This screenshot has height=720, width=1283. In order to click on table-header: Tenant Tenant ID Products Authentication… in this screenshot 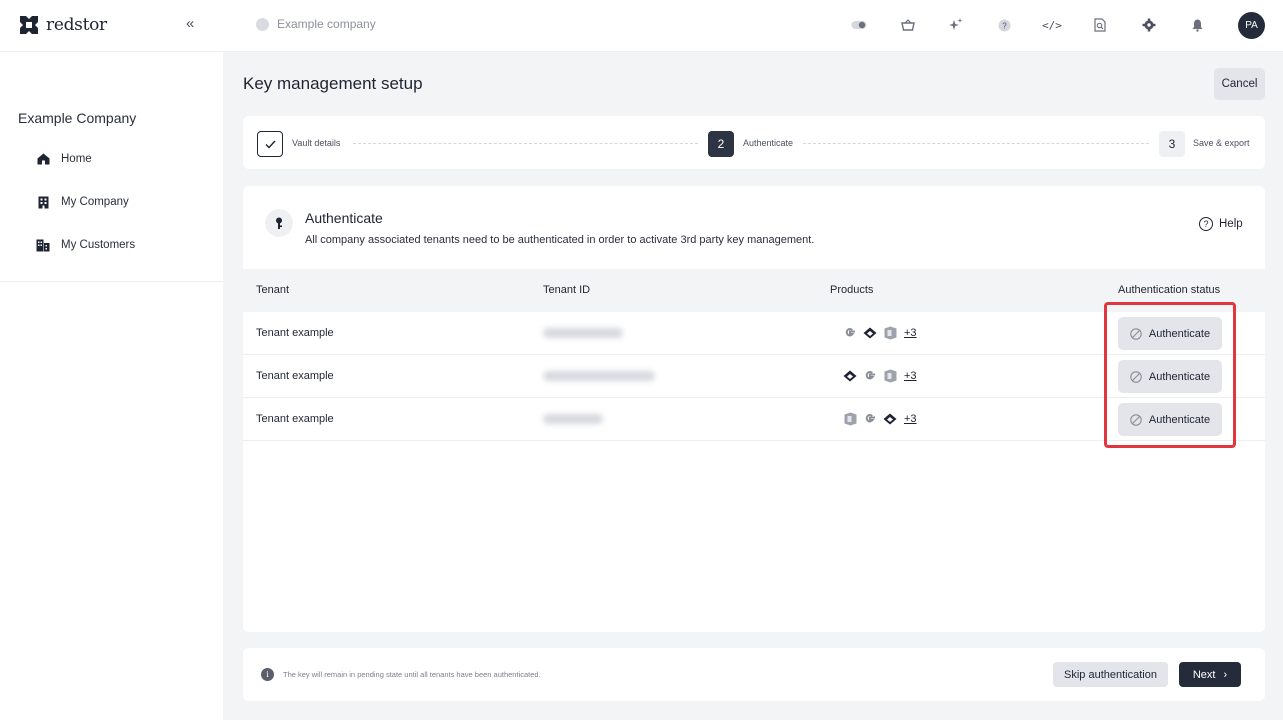, I will do `click(754, 290)`.